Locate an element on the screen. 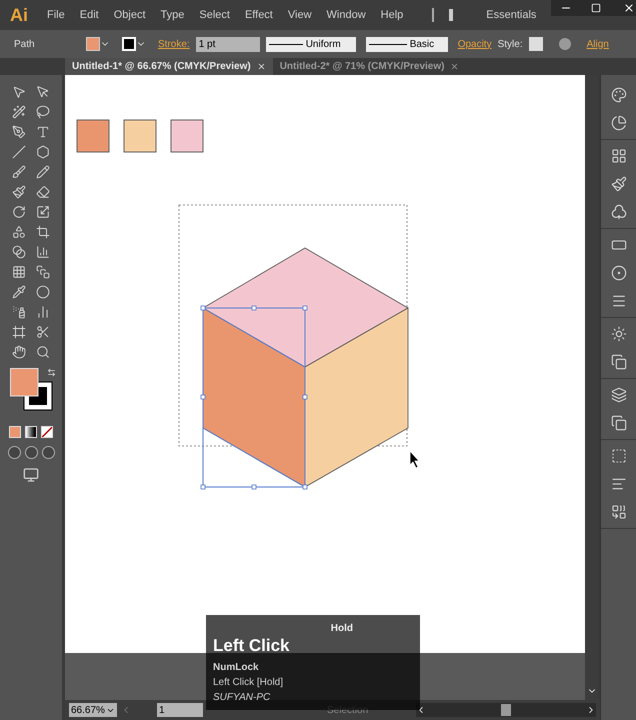  swap-icon is located at coordinates (51, 372).